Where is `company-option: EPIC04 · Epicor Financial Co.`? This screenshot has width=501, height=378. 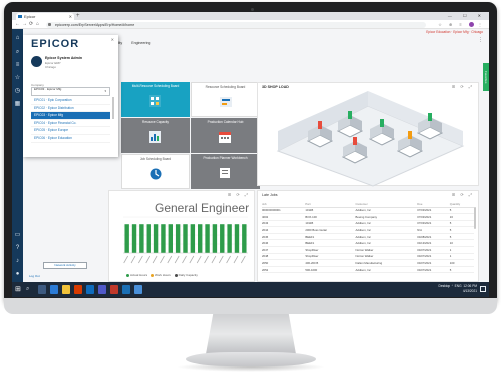 company-option: EPIC04 · Epicor Financial Co. is located at coordinates (70, 124).